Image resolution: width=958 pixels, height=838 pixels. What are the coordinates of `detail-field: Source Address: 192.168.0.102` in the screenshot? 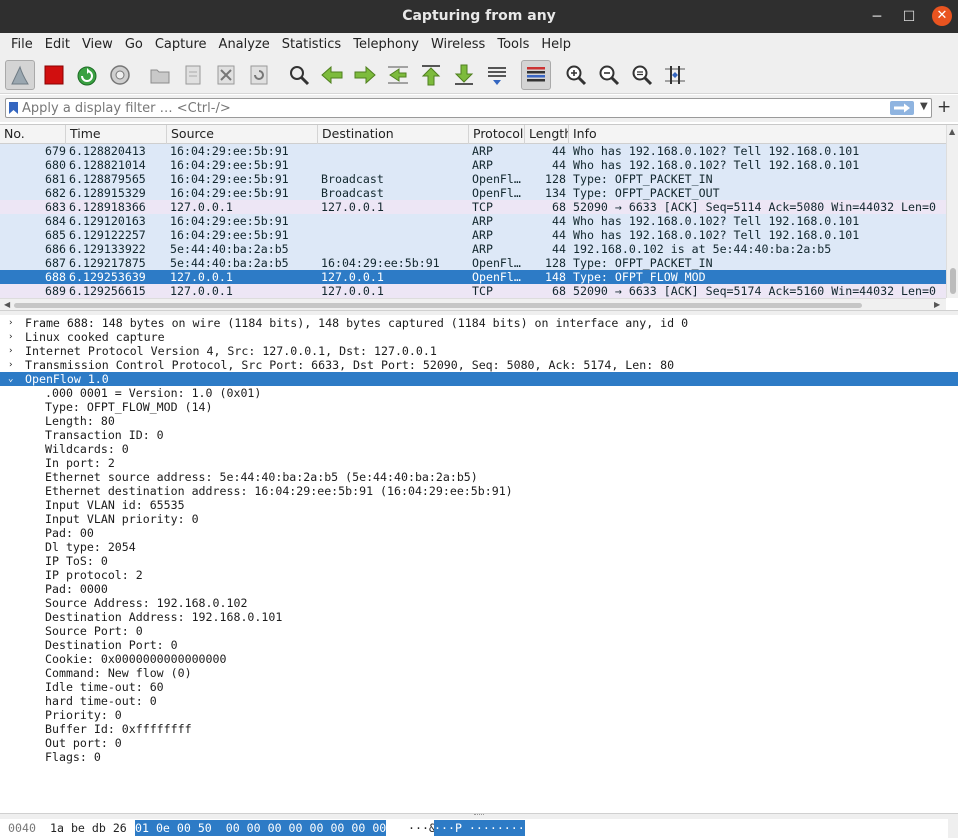 It's located at (479, 603).